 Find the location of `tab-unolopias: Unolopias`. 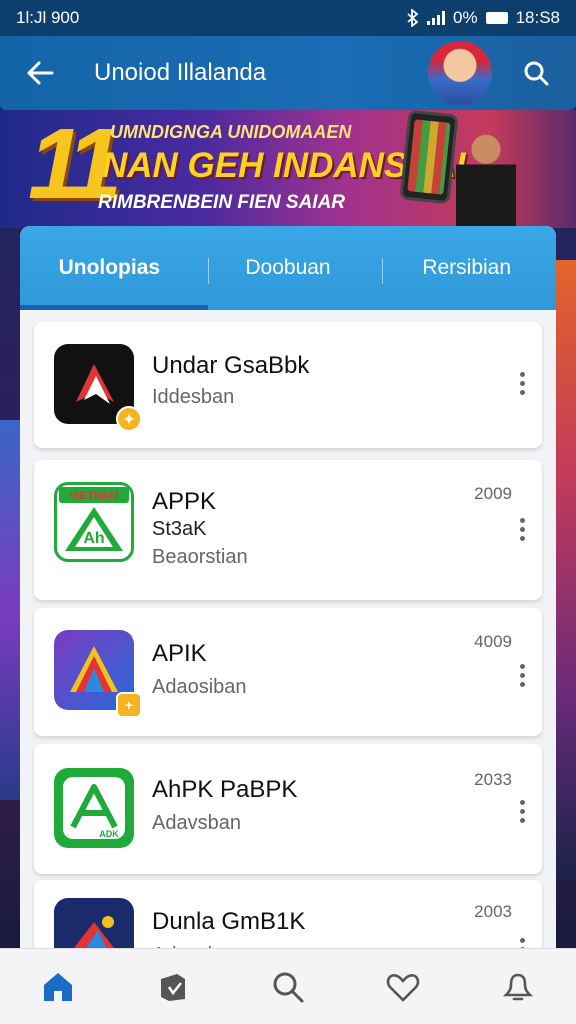

tab-unolopias: Unolopias is located at coordinates (109, 268).